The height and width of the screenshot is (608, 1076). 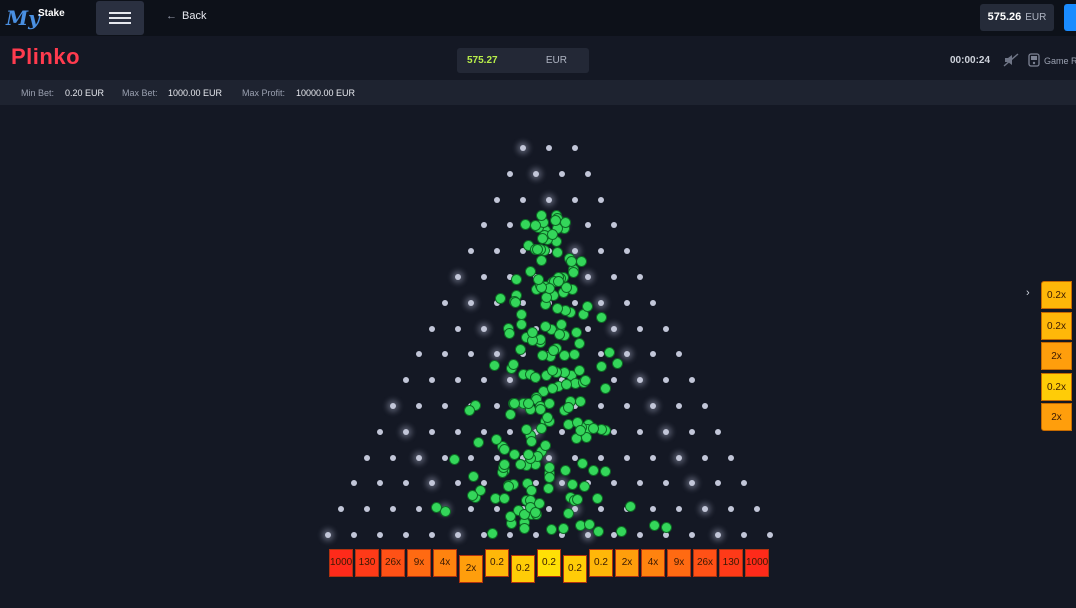 I want to click on header-balance: 575.26 EUR, so click(x=1017, y=17).